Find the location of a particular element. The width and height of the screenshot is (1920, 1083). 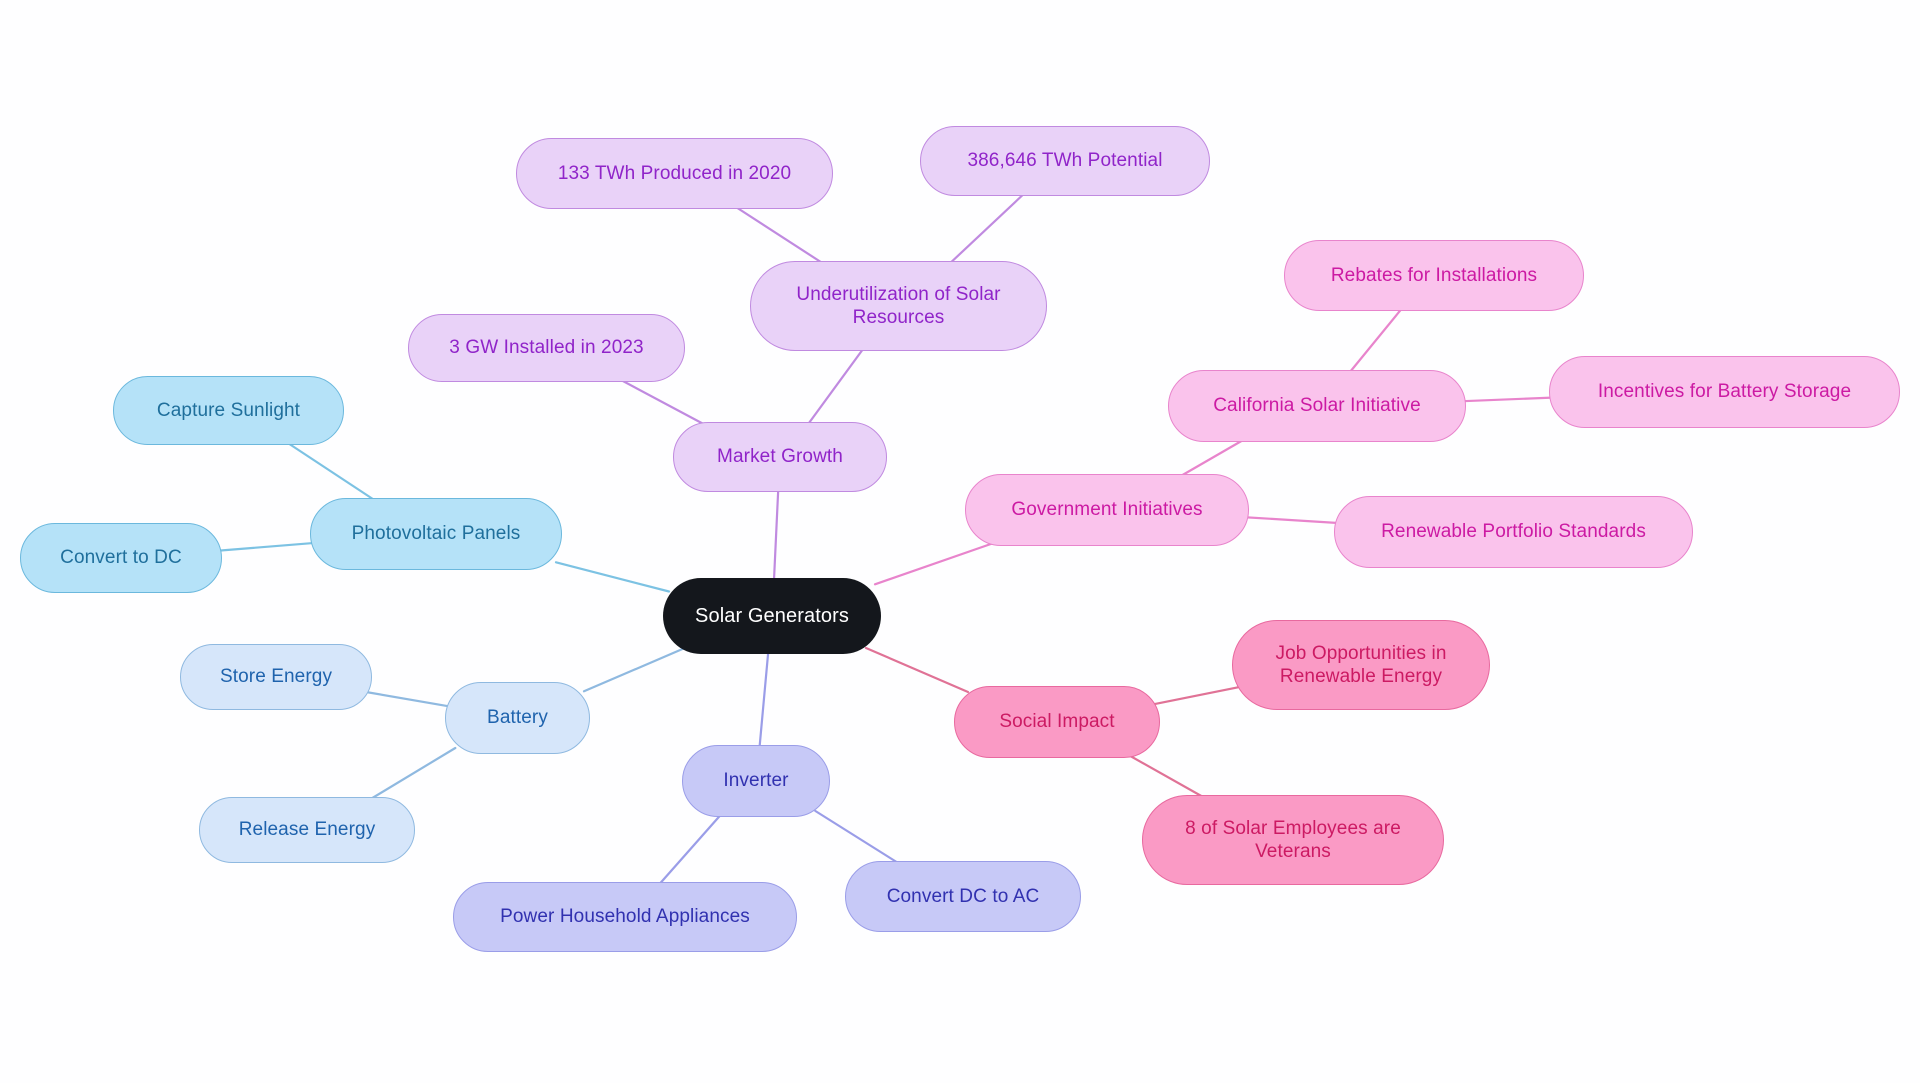

mind-map-node-label: Photovoltaic Panels is located at coordinates (436, 534).